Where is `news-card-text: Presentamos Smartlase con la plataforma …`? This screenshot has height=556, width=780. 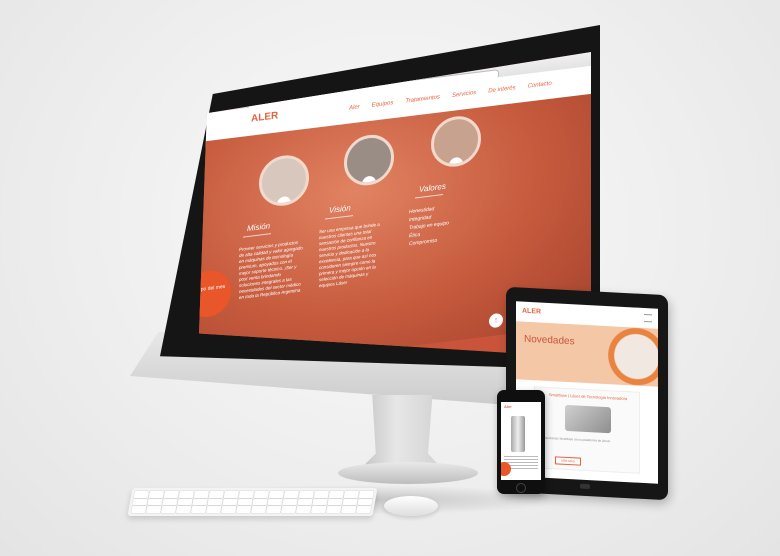
news-card-text: Presentamos Smartlase con la plataforma … is located at coordinates (576, 439).